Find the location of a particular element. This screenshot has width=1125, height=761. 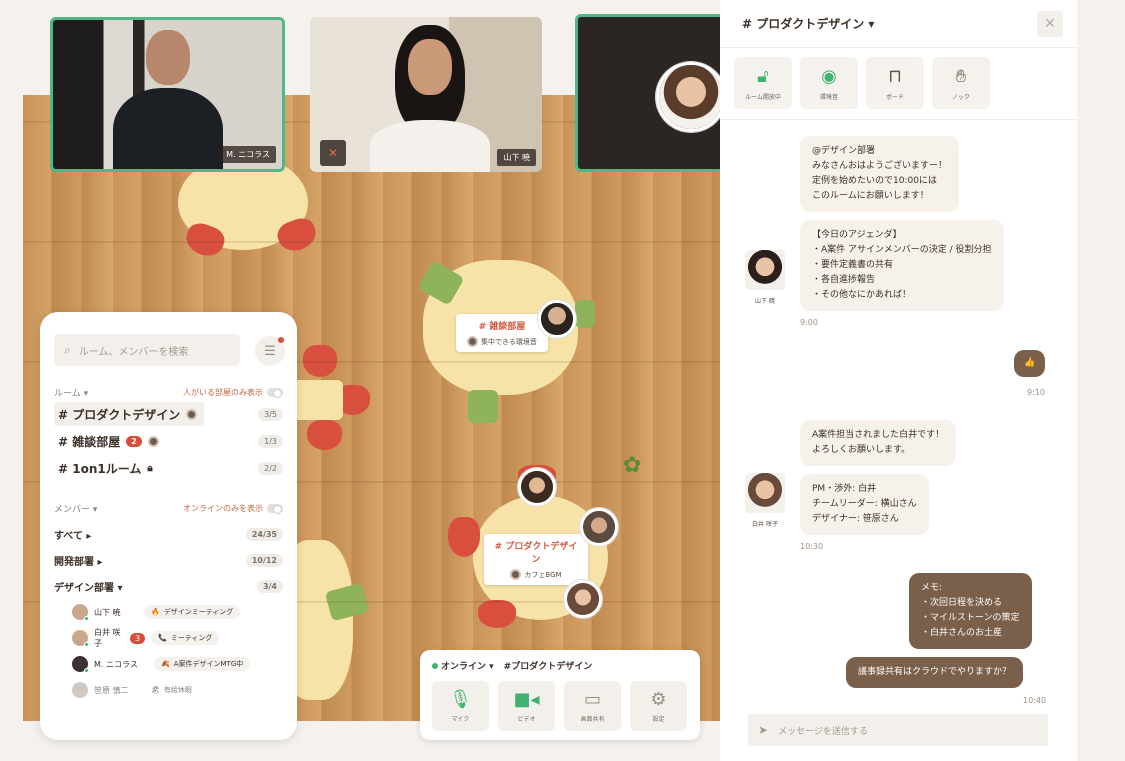

room-name: # 雑談部屋 is located at coordinates (89, 441).